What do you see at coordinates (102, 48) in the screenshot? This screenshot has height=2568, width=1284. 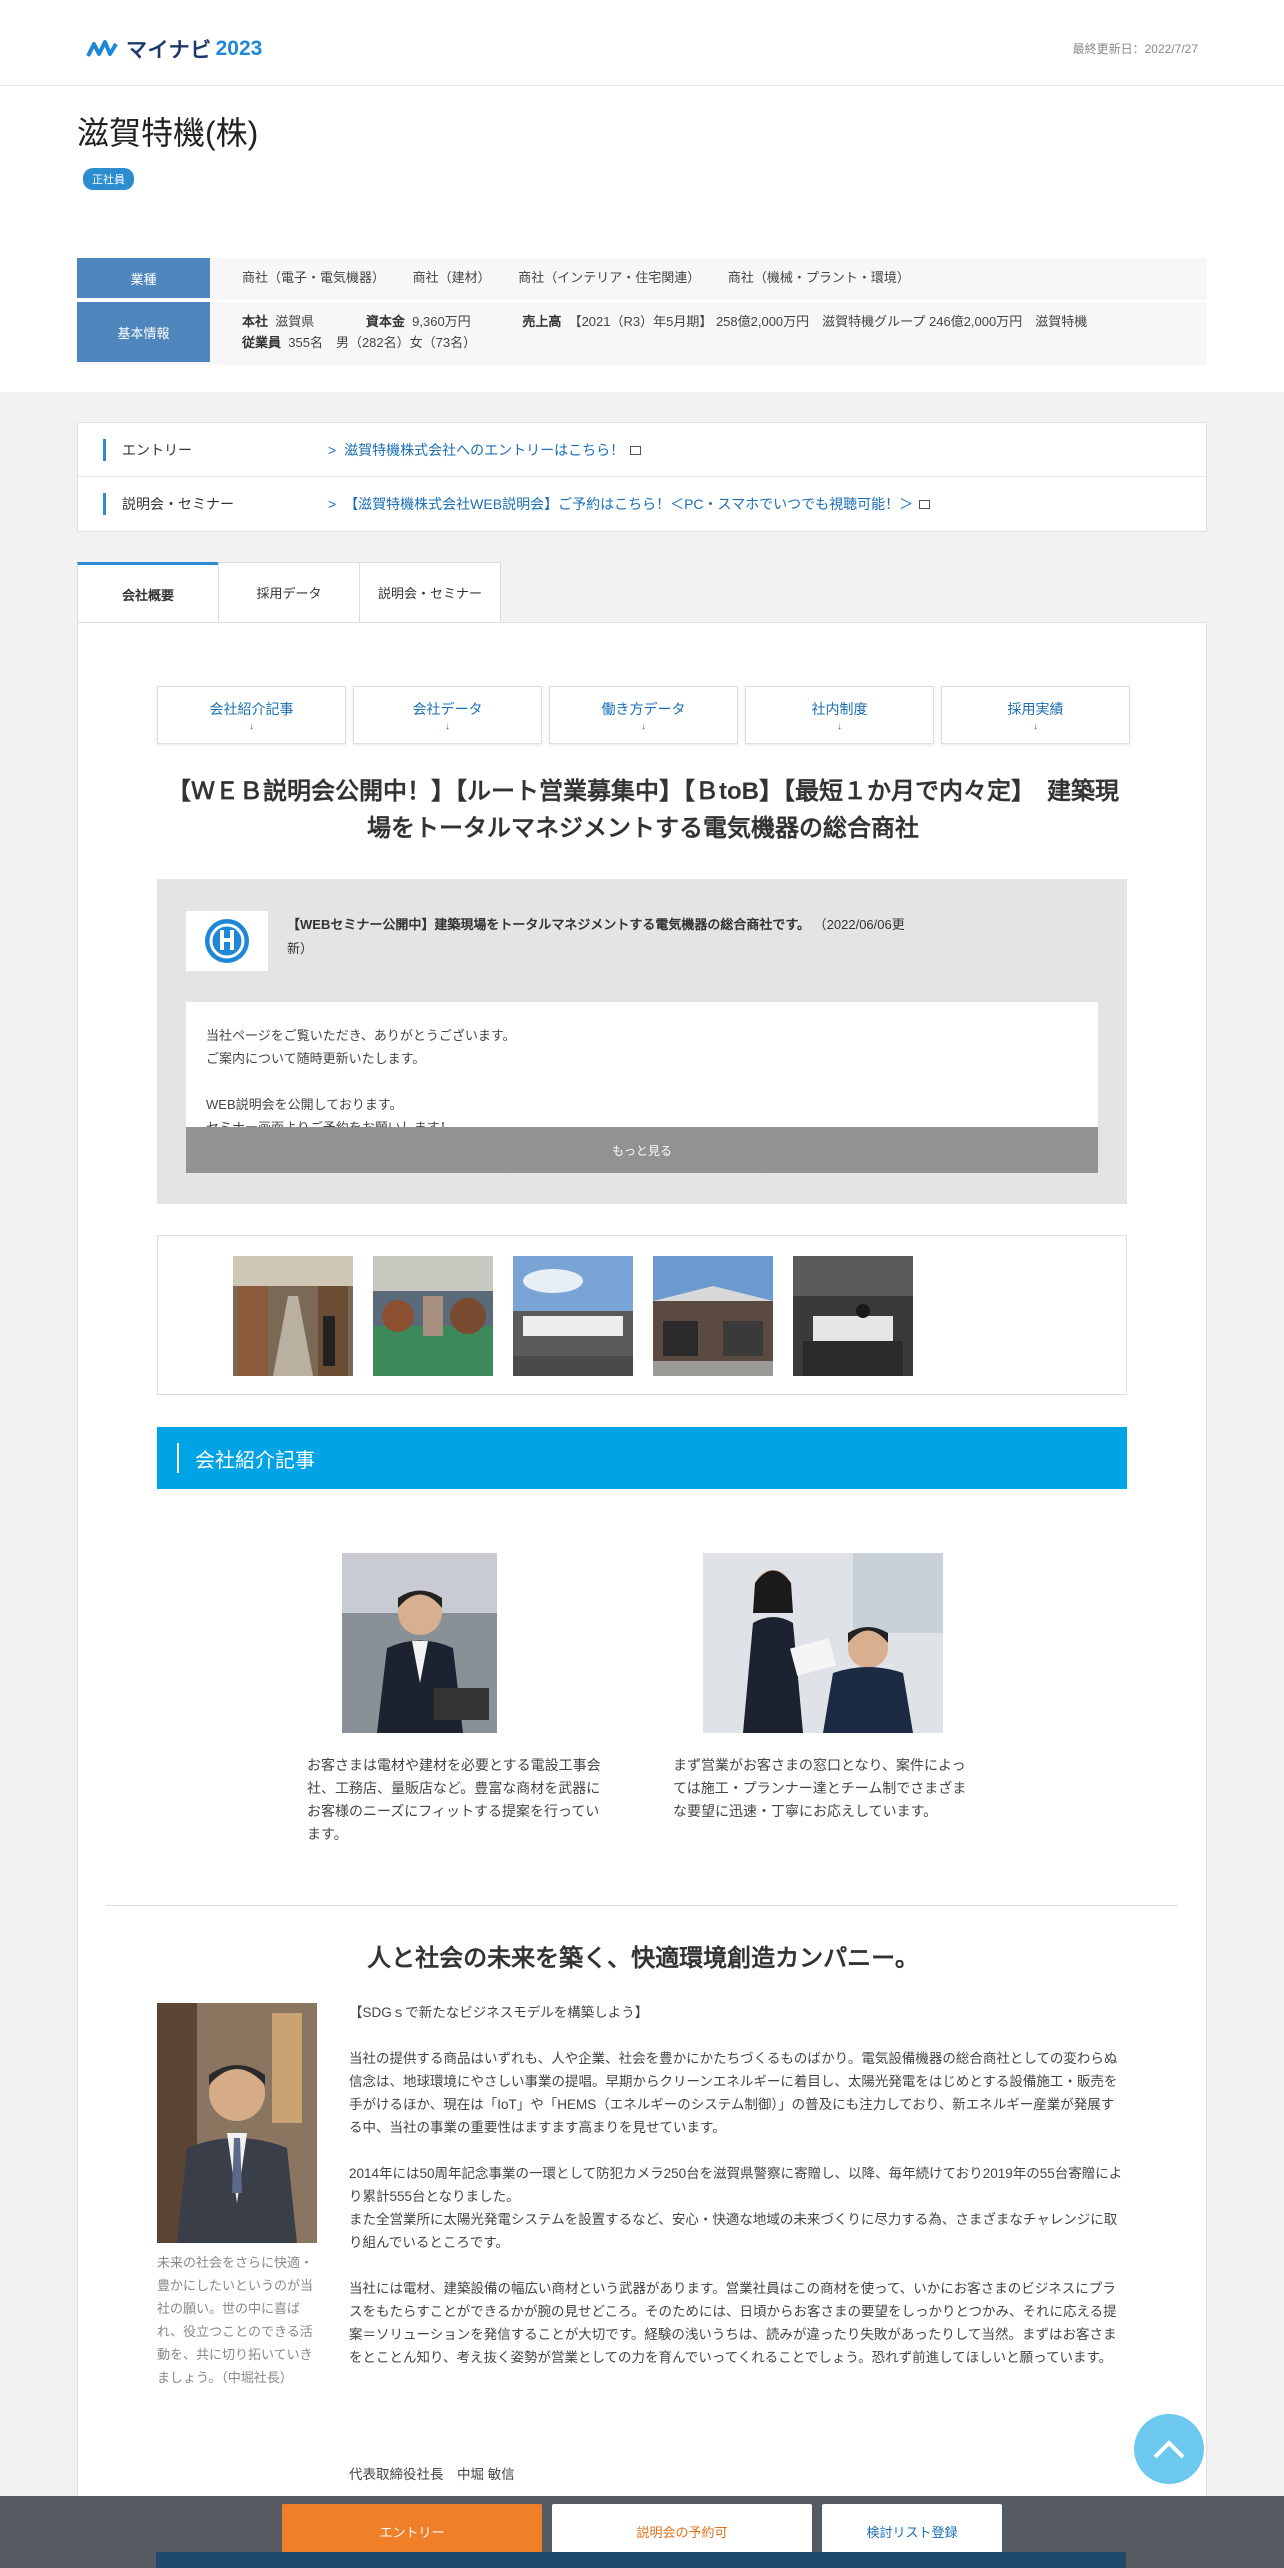 I see `mynavi-logo-icon` at bounding box center [102, 48].